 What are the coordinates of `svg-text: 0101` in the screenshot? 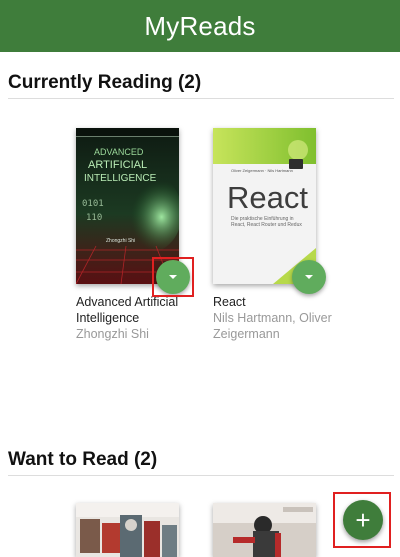 It's located at (93, 204).